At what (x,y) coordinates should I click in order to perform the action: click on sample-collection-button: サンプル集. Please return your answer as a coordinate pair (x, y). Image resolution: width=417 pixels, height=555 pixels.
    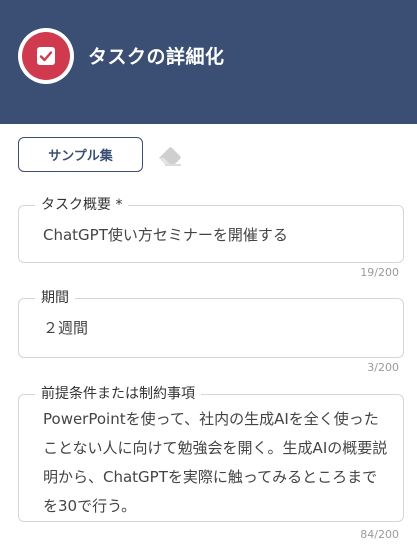
    Looking at the image, I should click on (80, 154).